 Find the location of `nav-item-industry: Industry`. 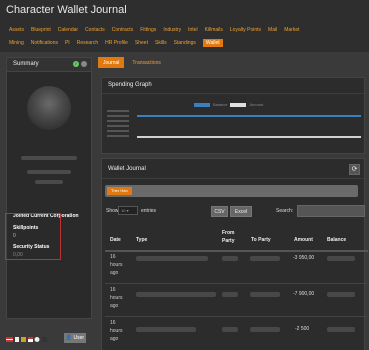

nav-item-industry: Industry is located at coordinates (172, 30).